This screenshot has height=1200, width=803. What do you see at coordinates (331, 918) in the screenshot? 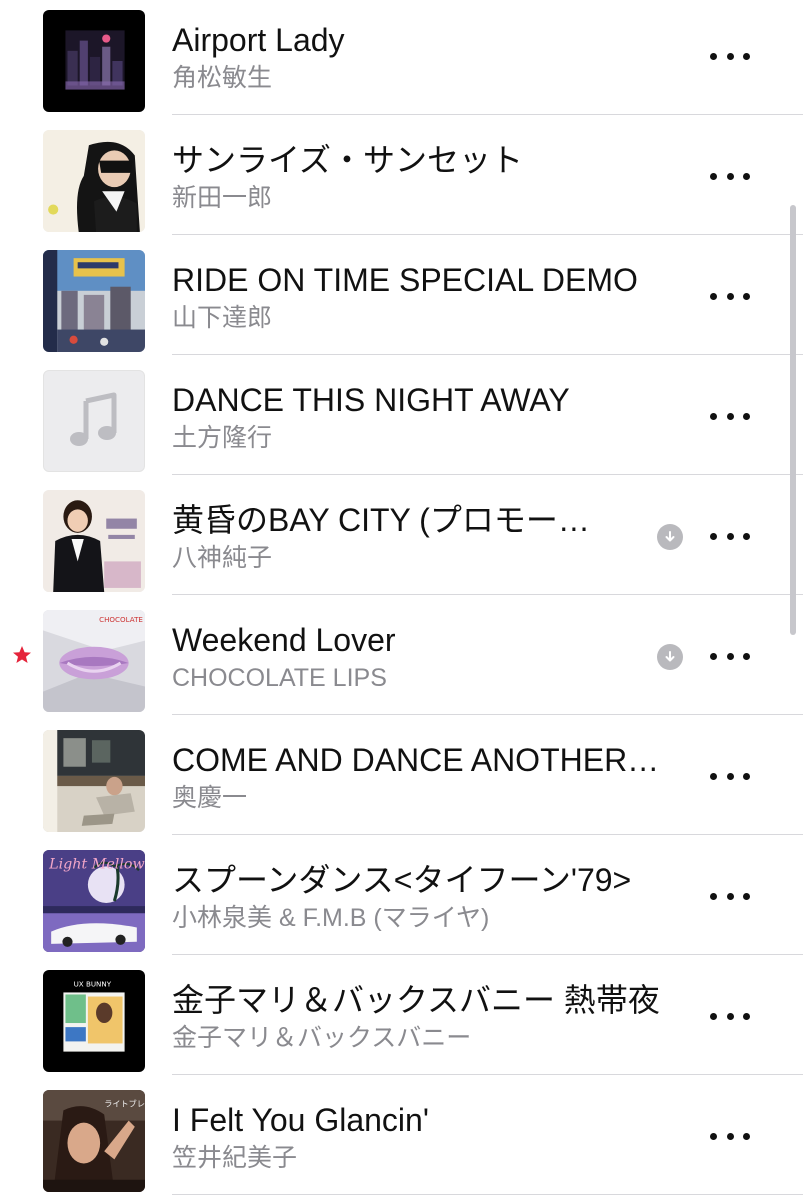
I see `song-artist: 小林泉美 & F.M.B (マライヤ)` at bounding box center [331, 918].